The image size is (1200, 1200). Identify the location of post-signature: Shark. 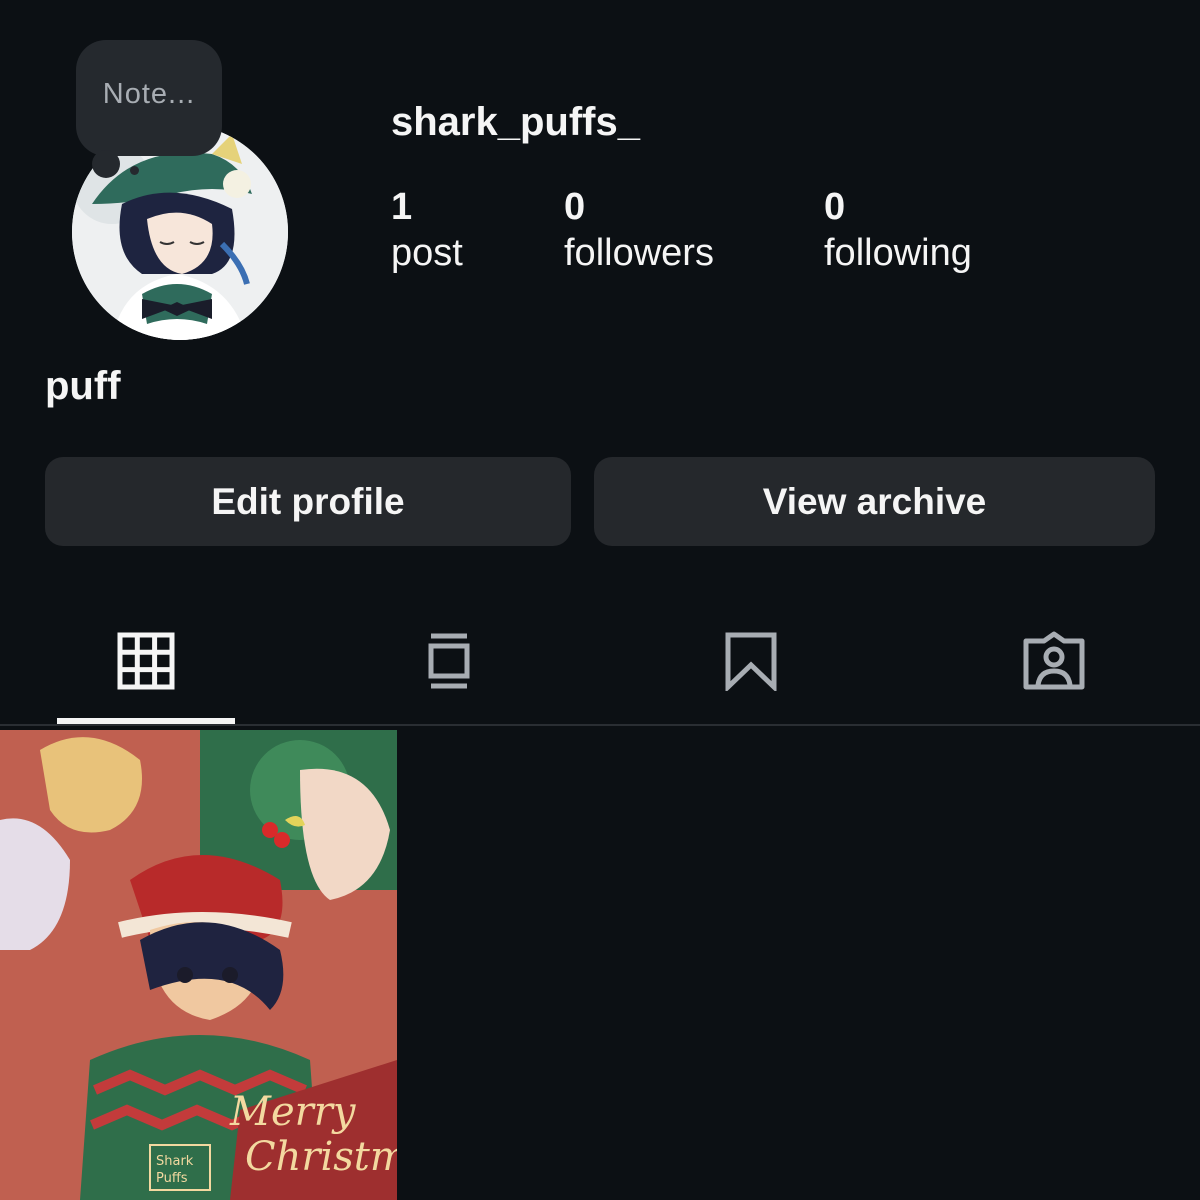
(175, 1161).